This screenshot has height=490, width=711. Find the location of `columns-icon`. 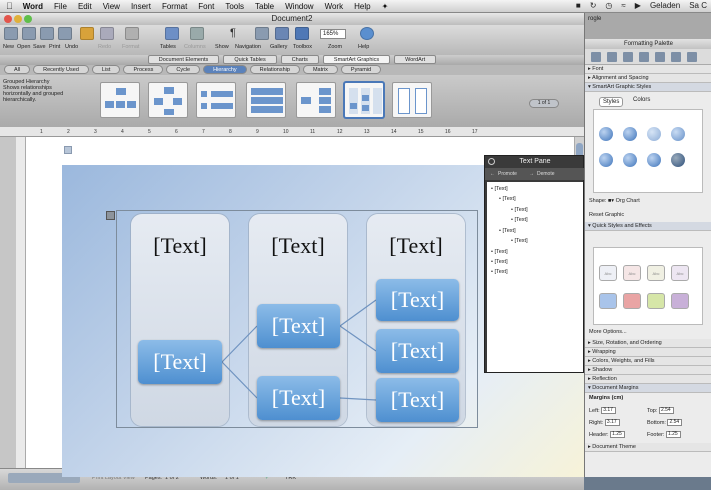

columns-icon is located at coordinates (197, 33).